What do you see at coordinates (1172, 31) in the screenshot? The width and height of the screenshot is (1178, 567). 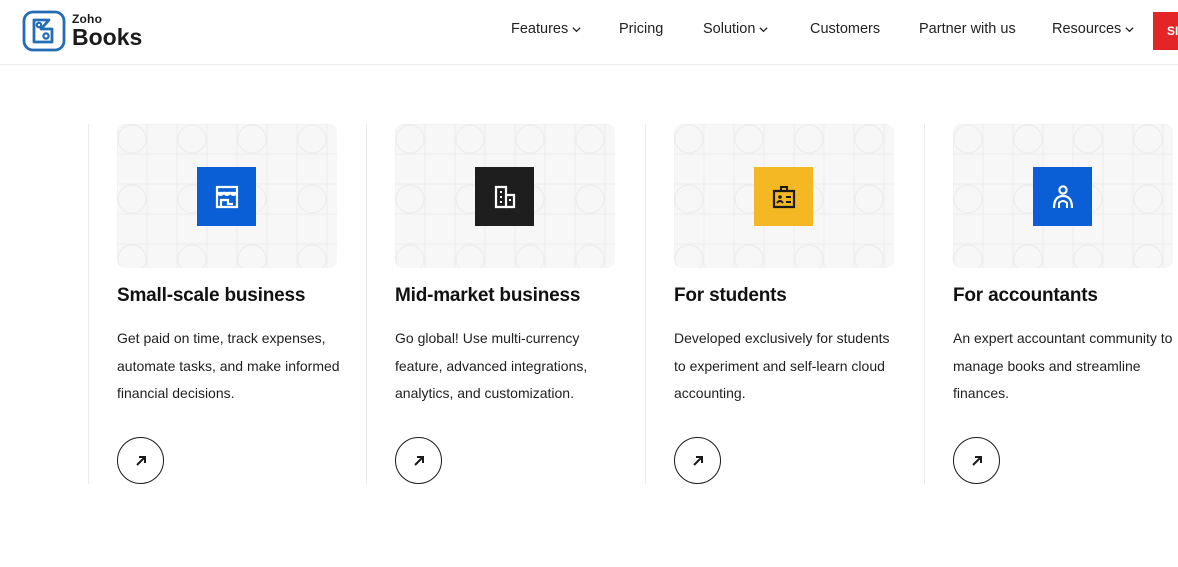 I see `sign-up-label: SI` at bounding box center [1172, 31].